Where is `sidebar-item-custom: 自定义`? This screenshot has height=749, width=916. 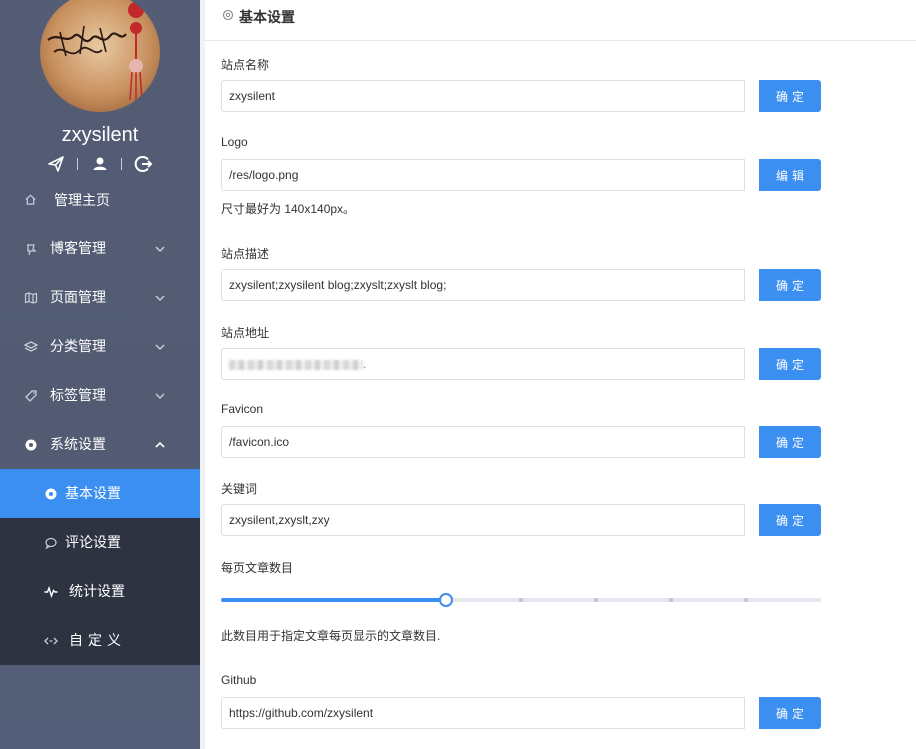
sidebar-item-custom: 自定义 is located at coordinates (100, 640).